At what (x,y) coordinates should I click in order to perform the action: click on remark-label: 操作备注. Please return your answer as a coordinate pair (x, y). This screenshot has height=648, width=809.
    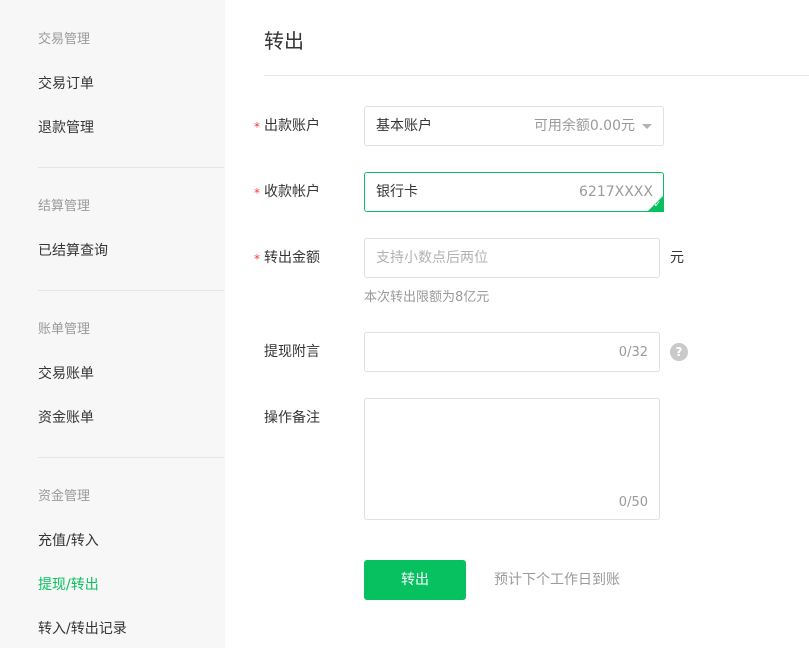
    Looking at the image, I should click on (292, 418).